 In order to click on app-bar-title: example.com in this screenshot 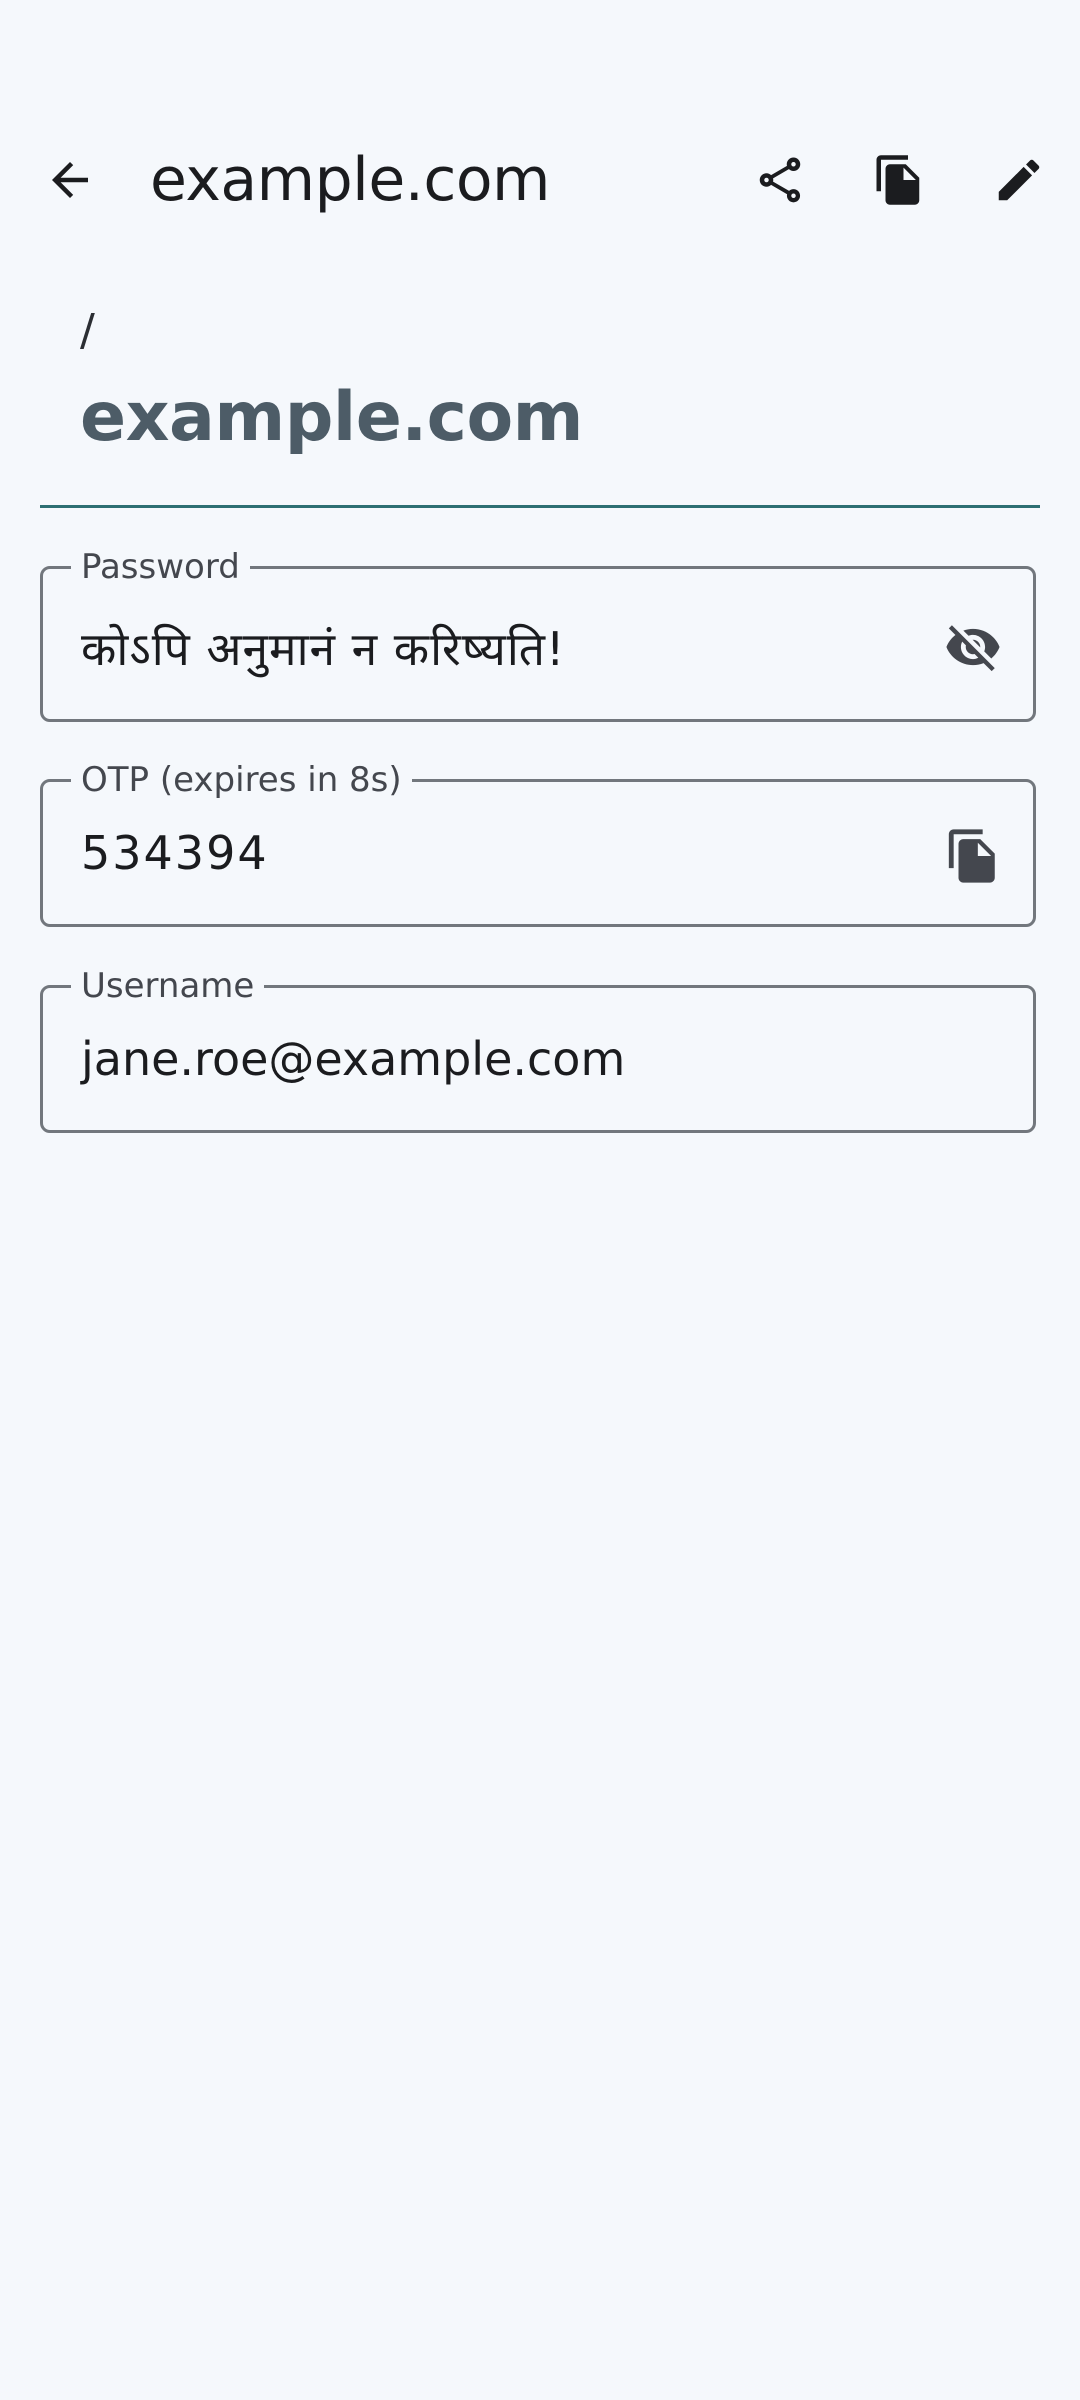, I will do `click(350, 180)`.